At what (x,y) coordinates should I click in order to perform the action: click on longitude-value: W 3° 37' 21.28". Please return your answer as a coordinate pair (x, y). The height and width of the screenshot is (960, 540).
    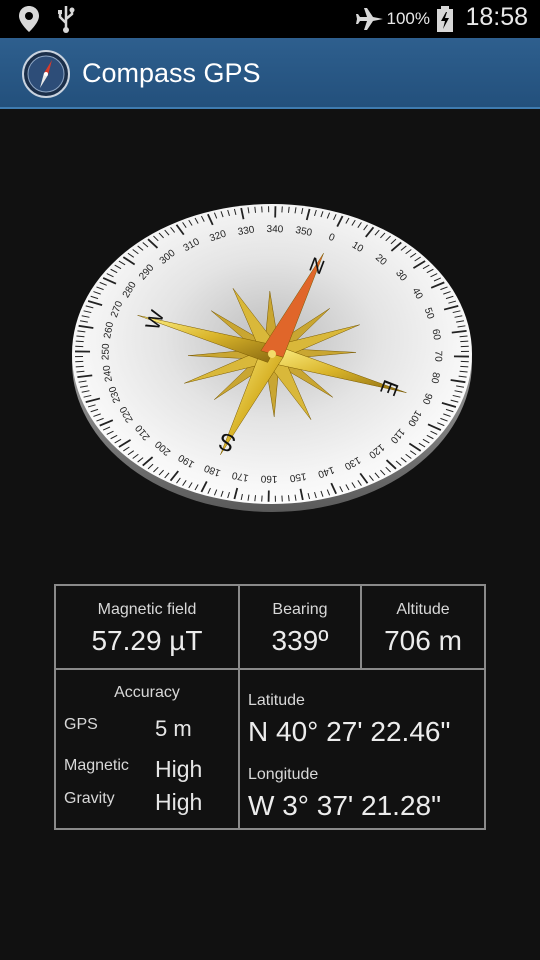
    Looking at the image, I should click on (345, 805).